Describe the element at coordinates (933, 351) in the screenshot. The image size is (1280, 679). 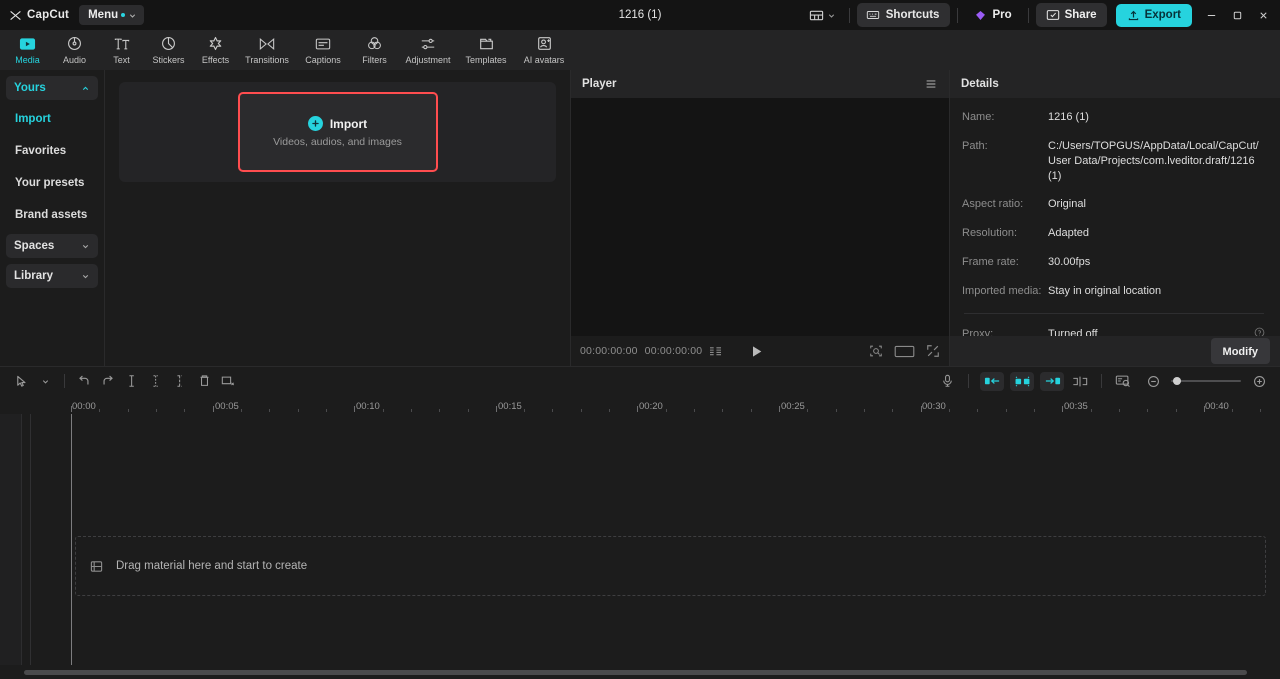
I see `fullscreen-icon` at that location.